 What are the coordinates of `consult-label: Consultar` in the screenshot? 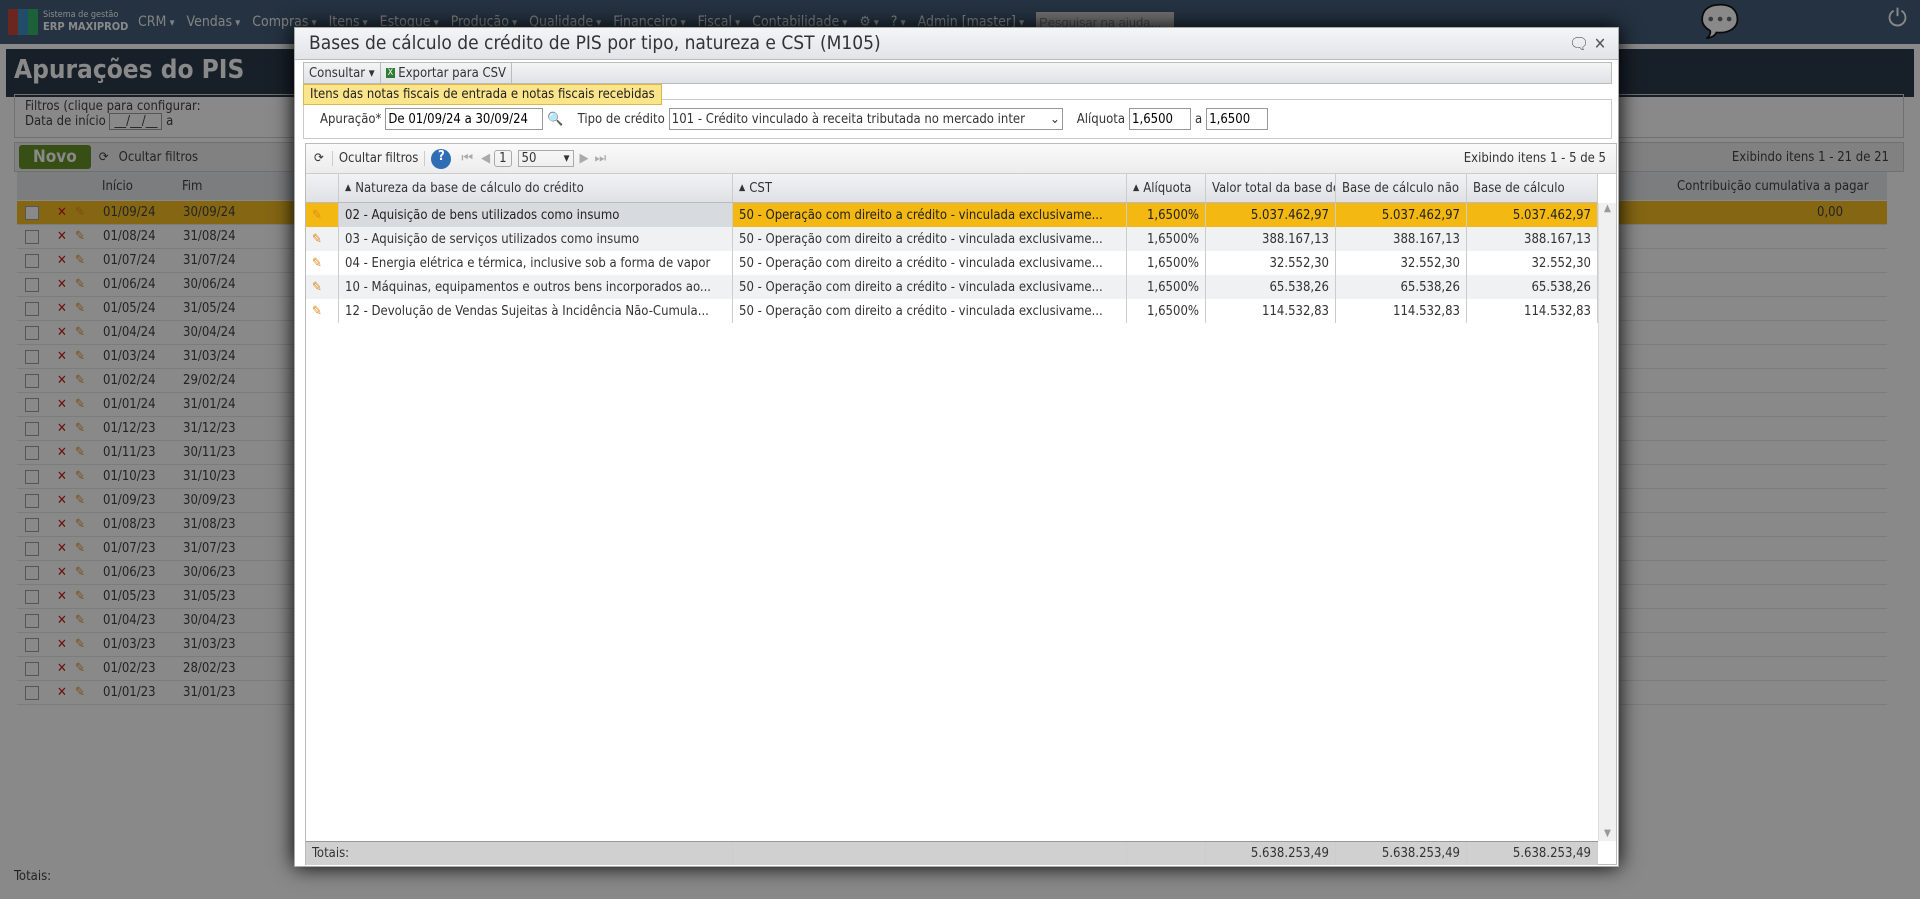 It's located at (337, 73).